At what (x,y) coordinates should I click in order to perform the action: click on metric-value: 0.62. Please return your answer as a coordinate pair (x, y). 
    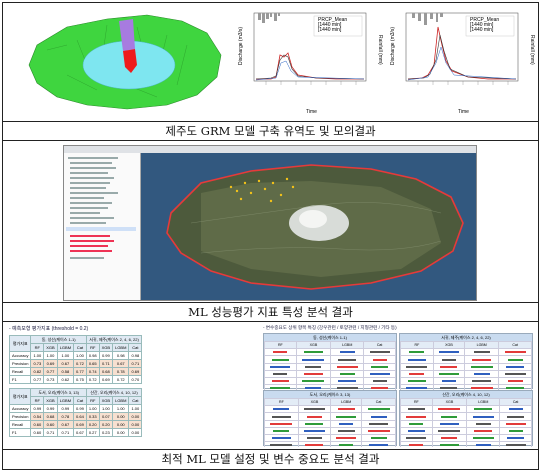
    Looking at the image, I should click on (65, 379).